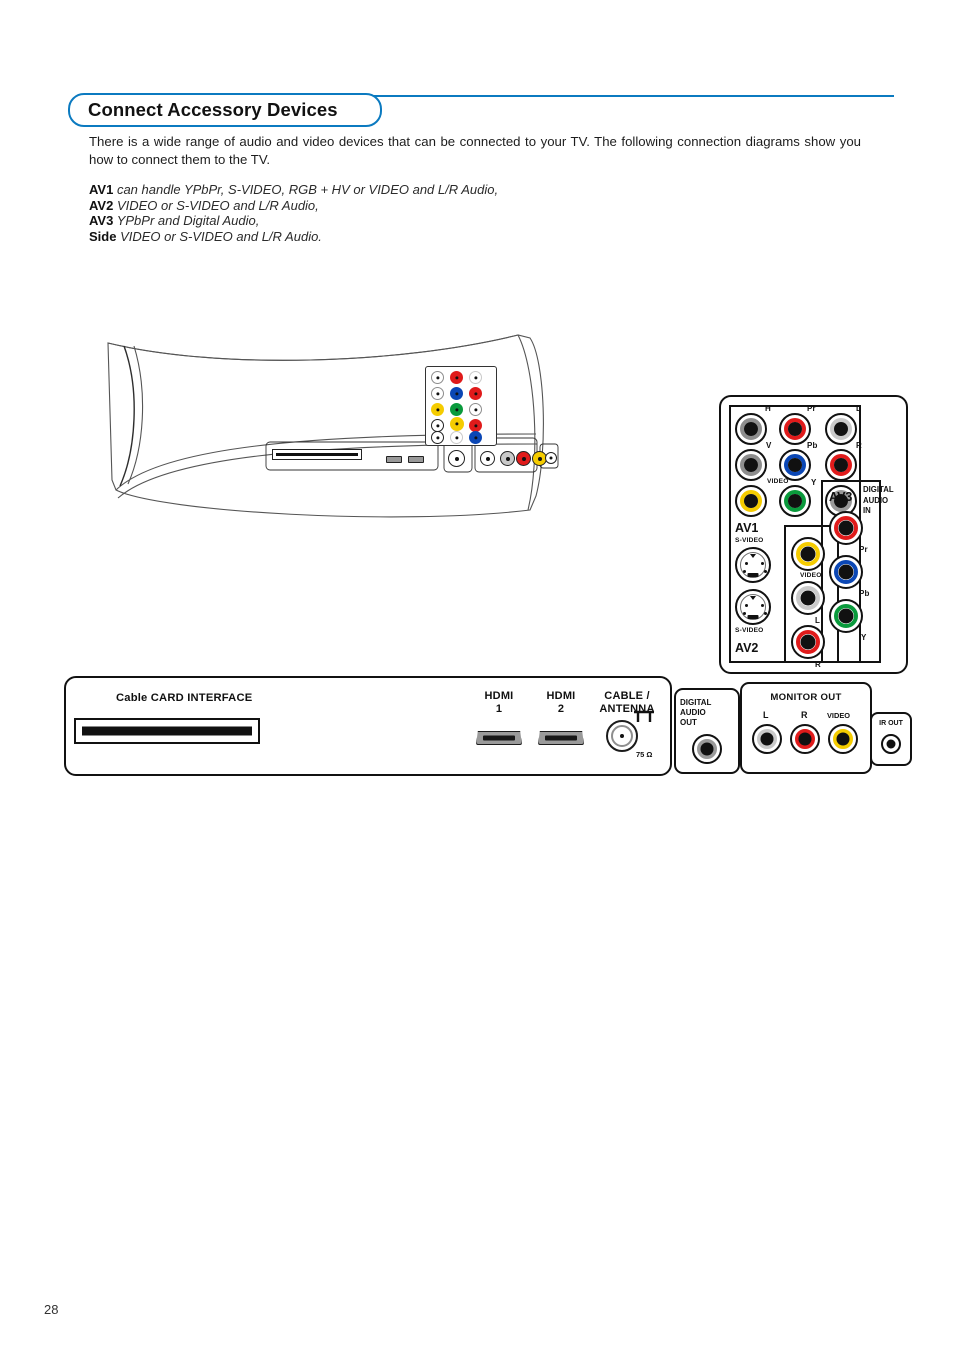 This screenshot has width=954, height=1351. What do you see at coordinates (696, 702) in the screenshot?
I see `digital-audio-out-line1: DIGITAL` at bounding box center [696, 702].